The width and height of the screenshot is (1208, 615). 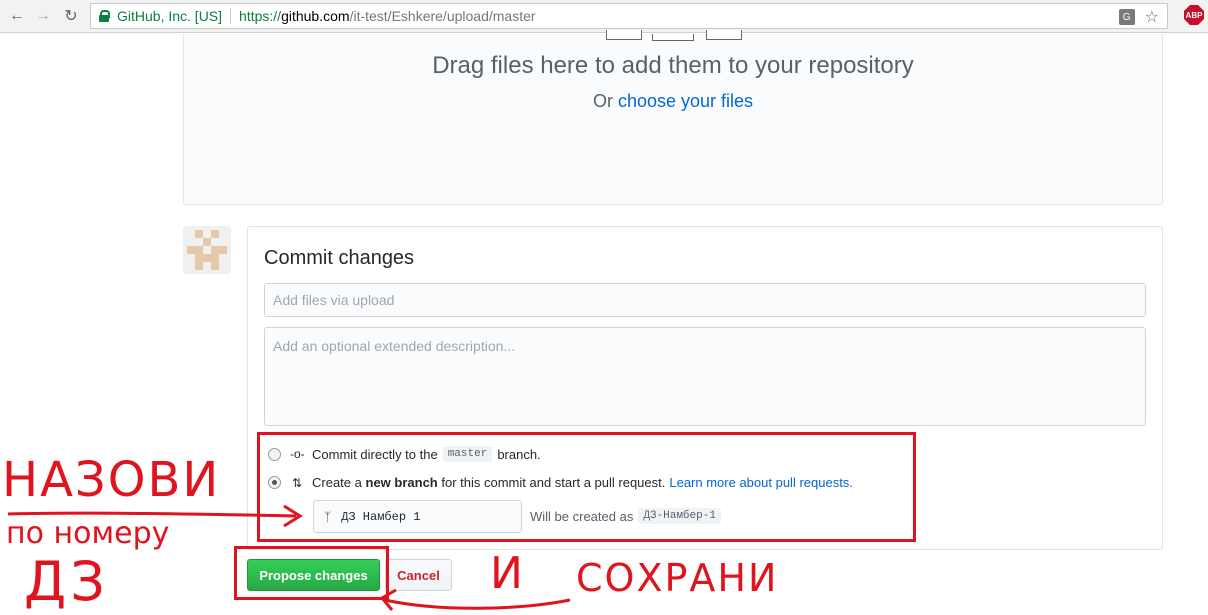 What do you see at coordinates (506, 573) in the screenshot?
I see `annotation-and: И` at bounding box center [506, 573].